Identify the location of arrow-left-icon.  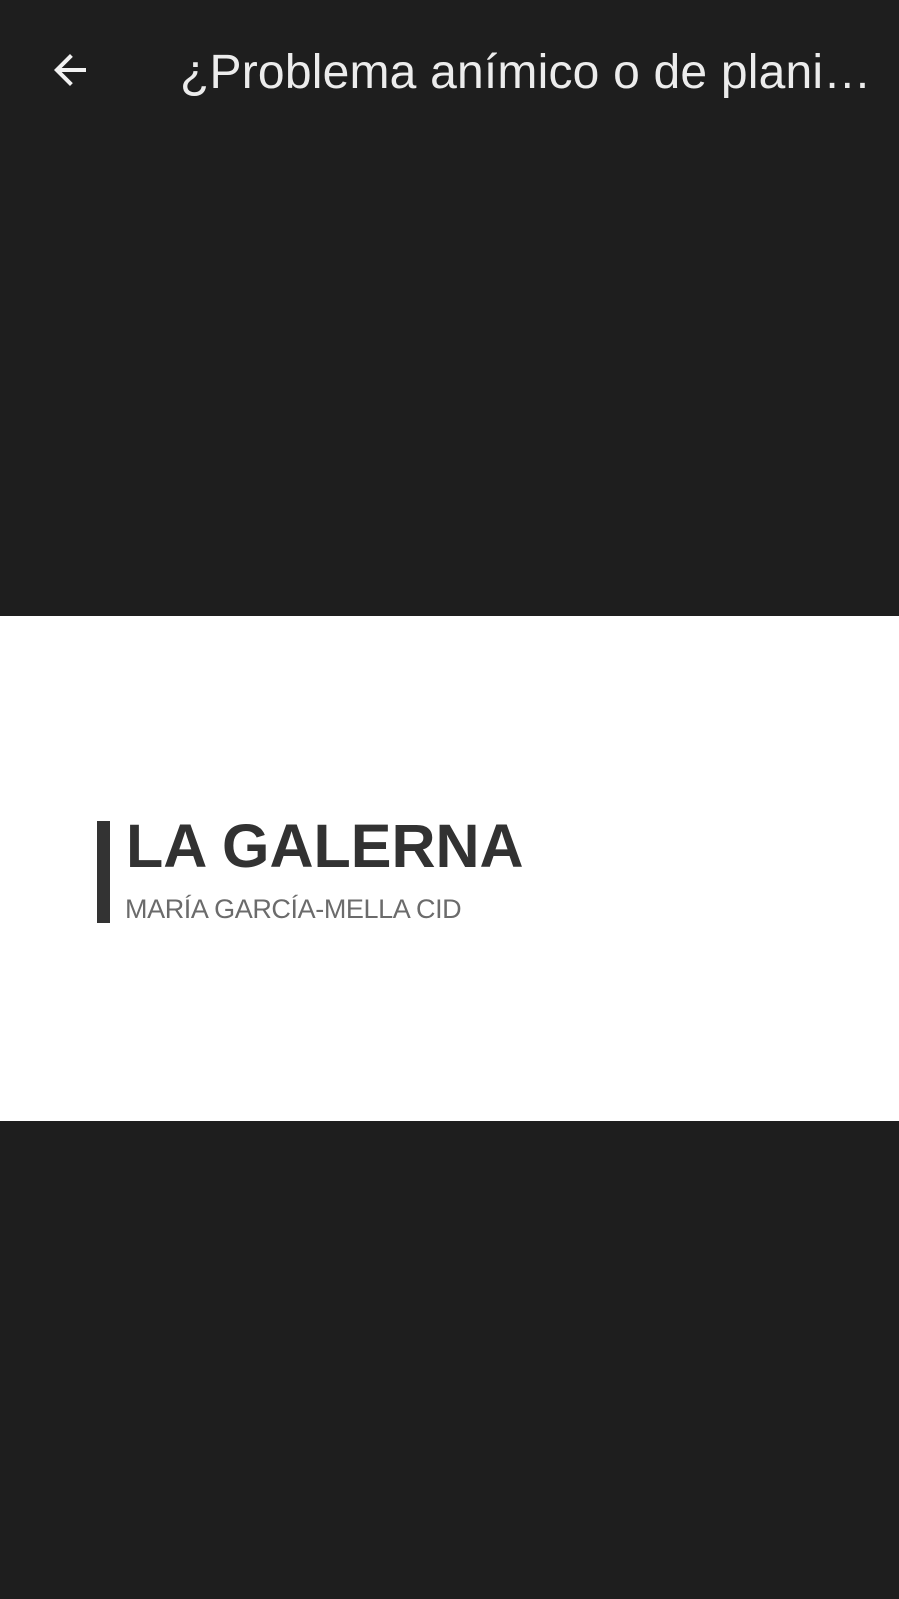
(70, 70).